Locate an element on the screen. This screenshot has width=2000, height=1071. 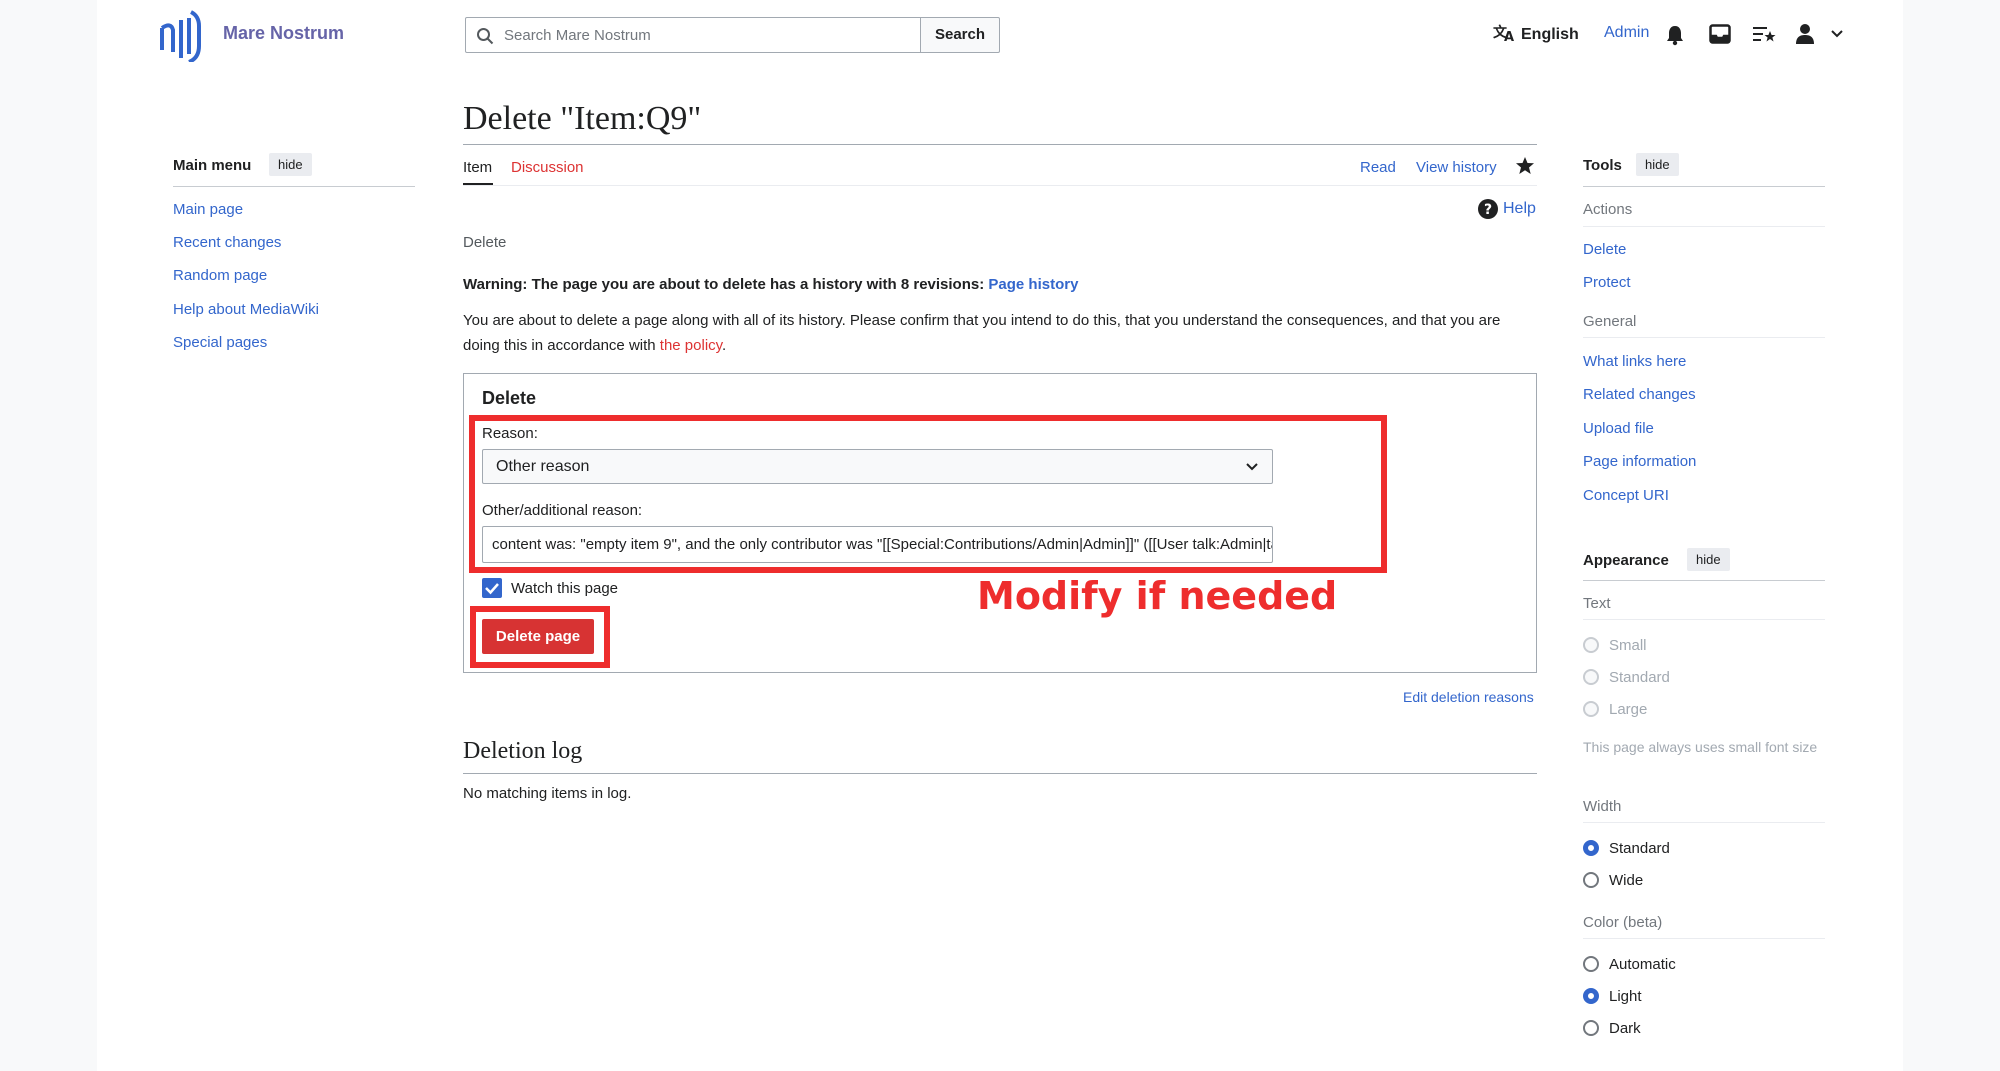
sidebar-item-recent-changes: Recent changes is located at coordinates (227, 242).